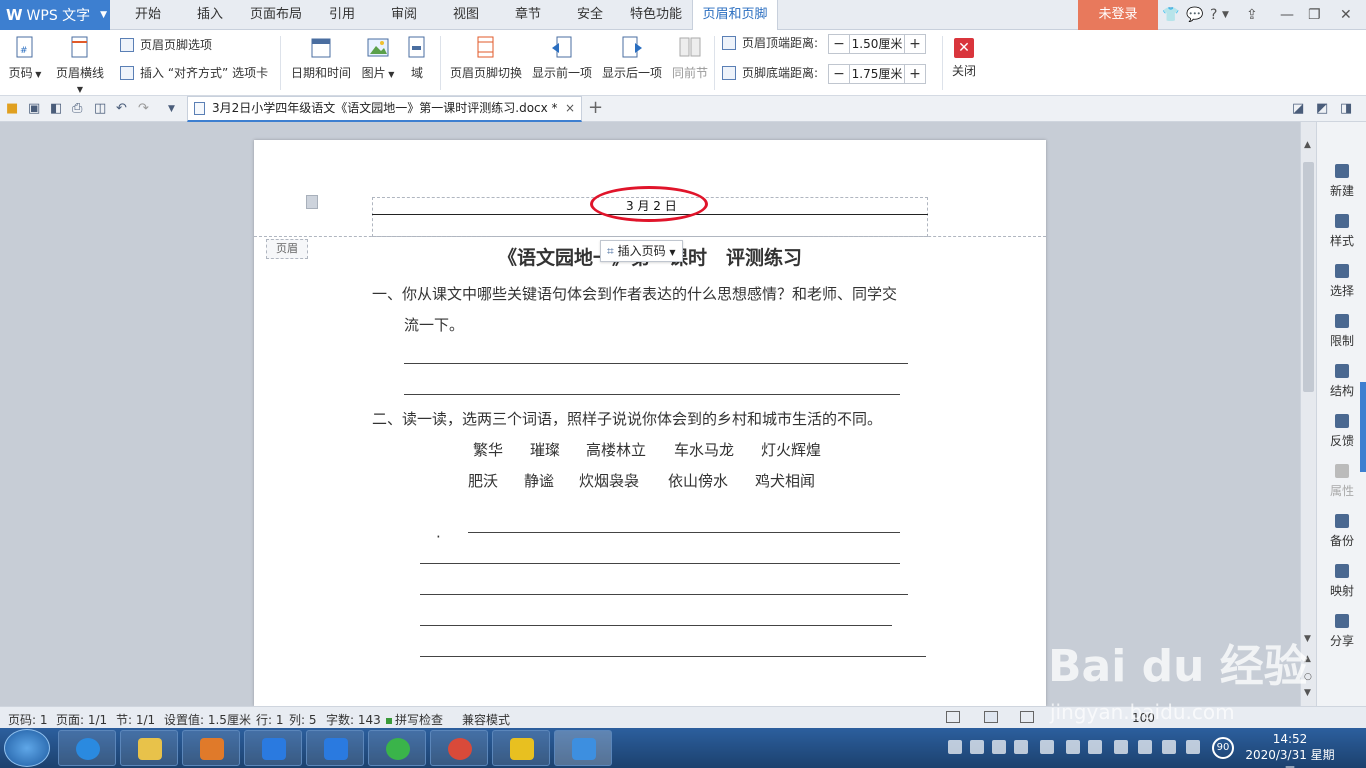 The width and height of the screenshot is (1366, 768). What do you see at coordinates (81, 719) in the screenshot?
I see `status-page: 页面: 1/1` at bounding box center [81, 719].